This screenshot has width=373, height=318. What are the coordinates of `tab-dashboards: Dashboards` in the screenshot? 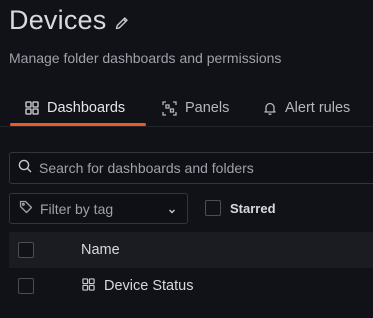 It's located at (75, 108).